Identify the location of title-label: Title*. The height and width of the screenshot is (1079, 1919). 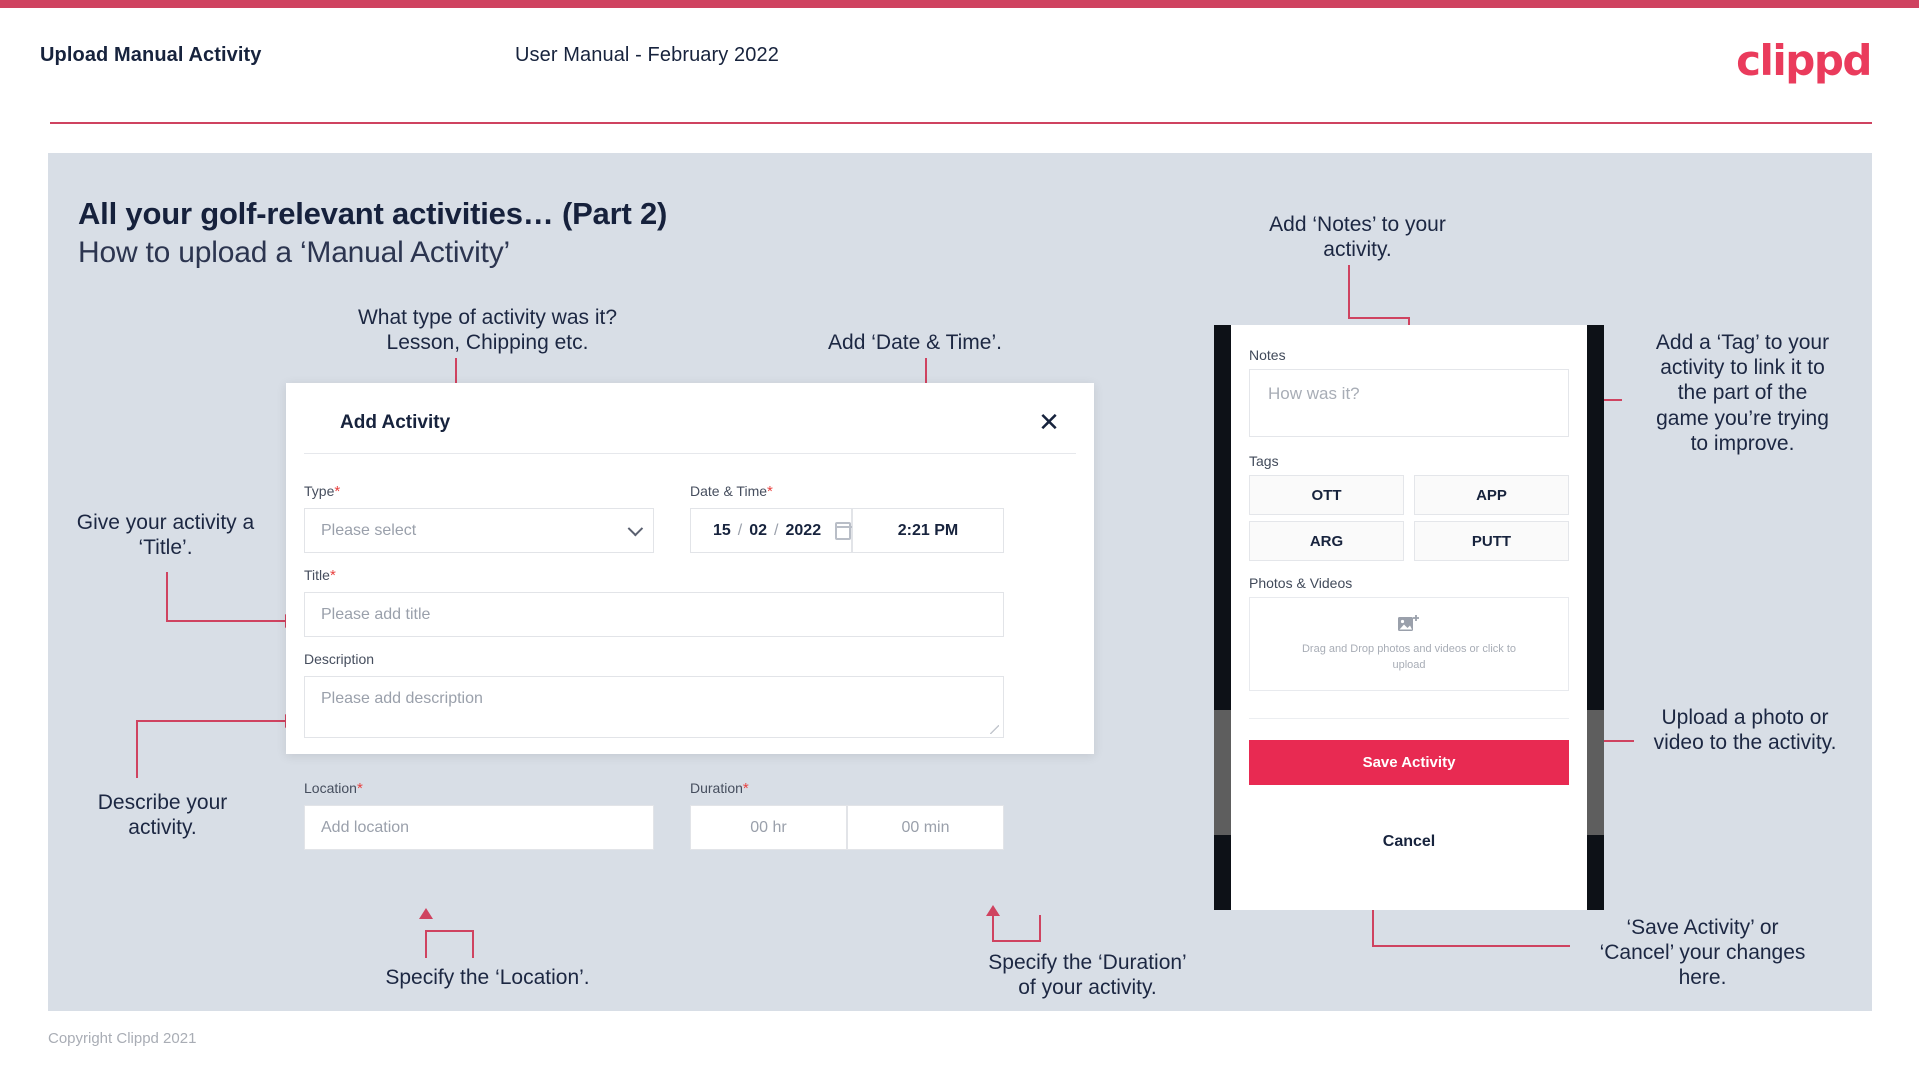
(320, 575).